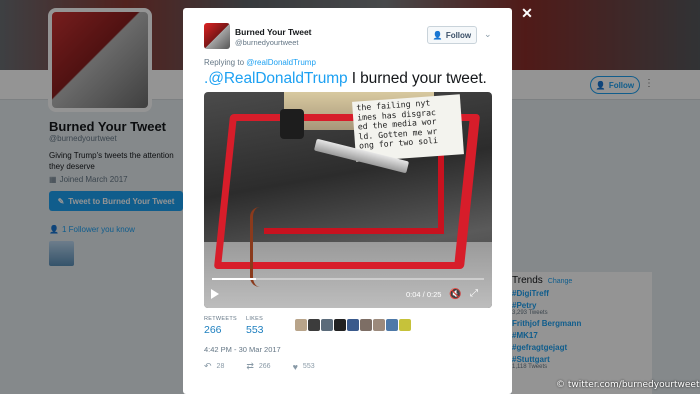  What do you see at coordinates (292, 124) in the screenshot?
I see `video-knob` at bounding box center [292, 124].